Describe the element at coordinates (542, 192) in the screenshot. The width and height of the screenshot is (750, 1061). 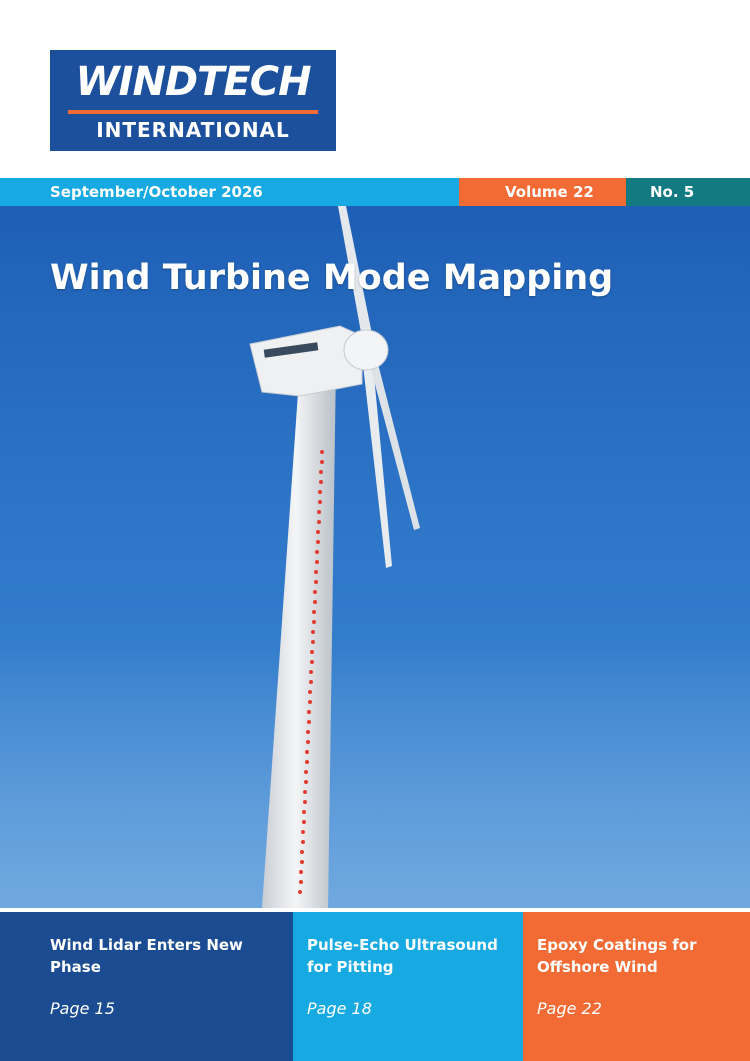
I see `issue-volume: Volume 22` at that location.